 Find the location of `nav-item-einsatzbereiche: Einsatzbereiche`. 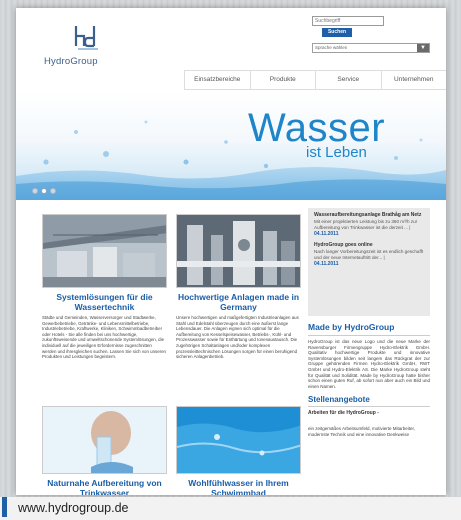

nav-item-einsatzbereiche: Einsatzbereiche is located at coordinates (217, 80).